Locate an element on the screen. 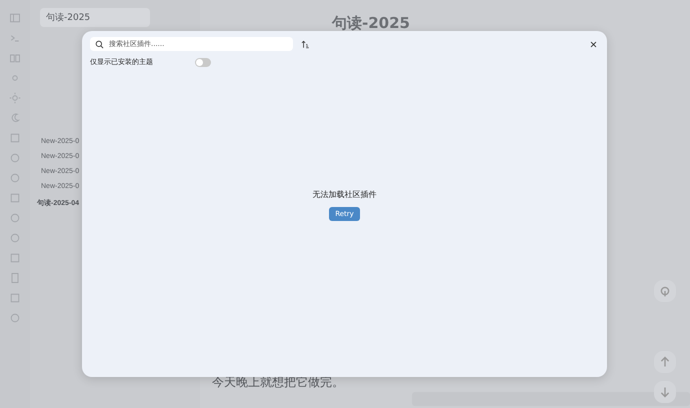  book-icon is located at coordinates (15, 58).